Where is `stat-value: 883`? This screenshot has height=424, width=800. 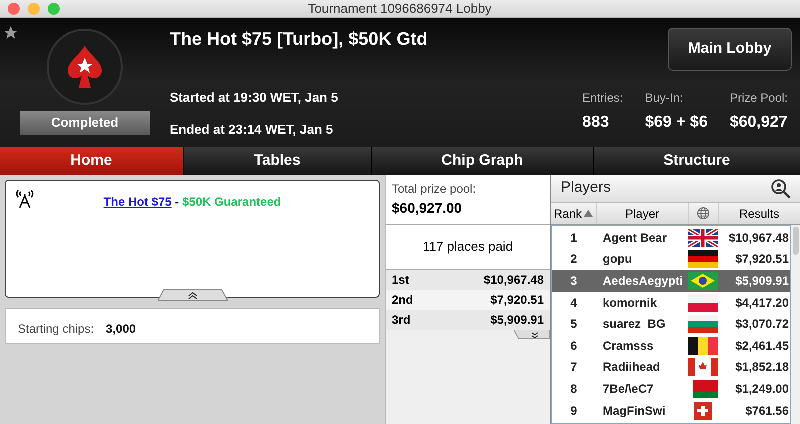 stat-value: 883 is located at coordinates (596, 123).